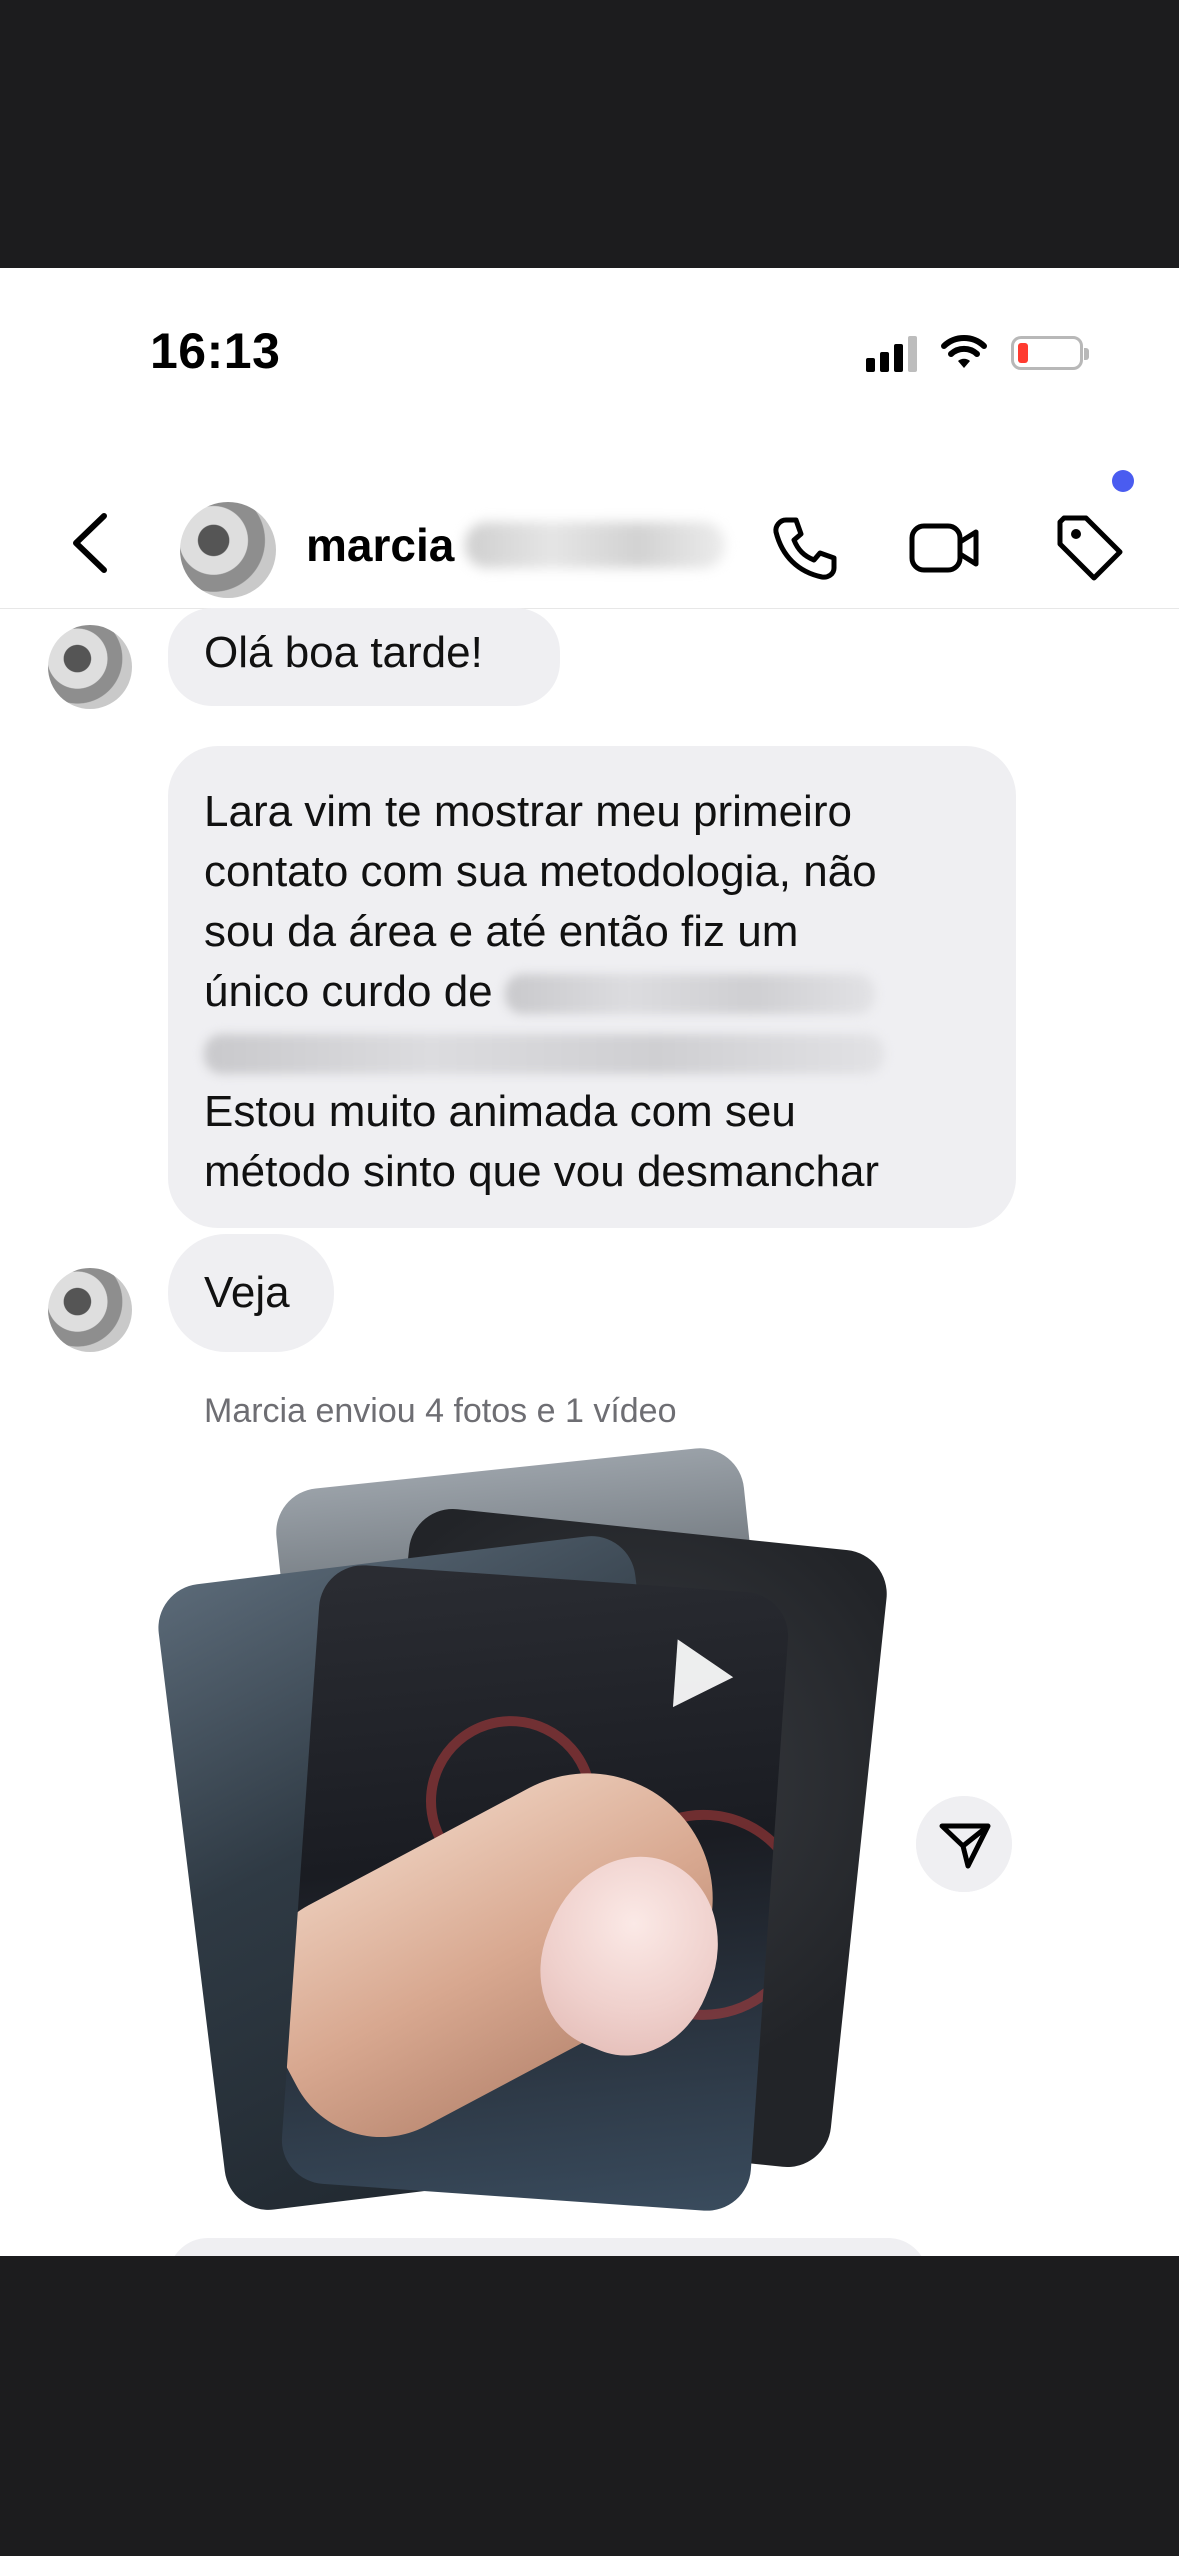 The image size is (1179, 2556). Describe the element at coordinates (595, 545) in the screenshot. I see `redacted-name` at that location.